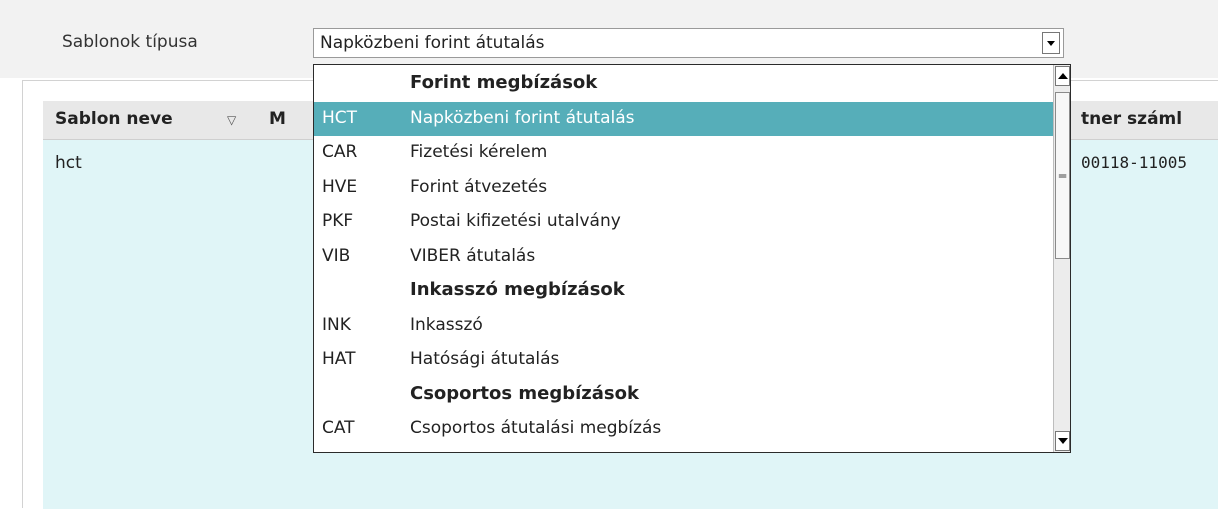 This screenshot has height=509, width=1218. Describe the element at coordinates (446, 324) in the screenshot. I see `option-label: Inkasszó` at that location.